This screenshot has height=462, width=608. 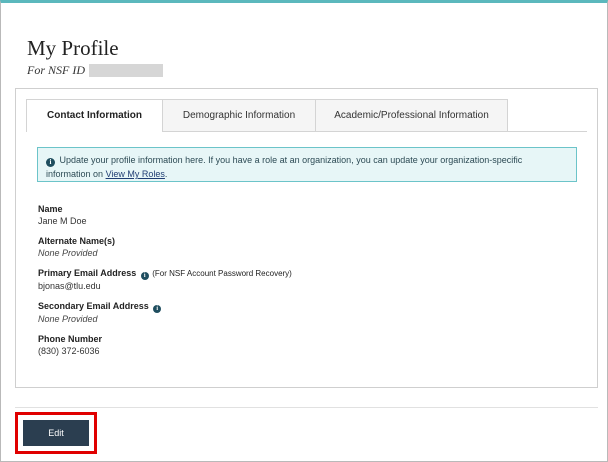 What do you see at coordinates (56, 70) in the screenshot?
I see `nsf-id-label: For NSF ID` at bounding box center [56, 70].